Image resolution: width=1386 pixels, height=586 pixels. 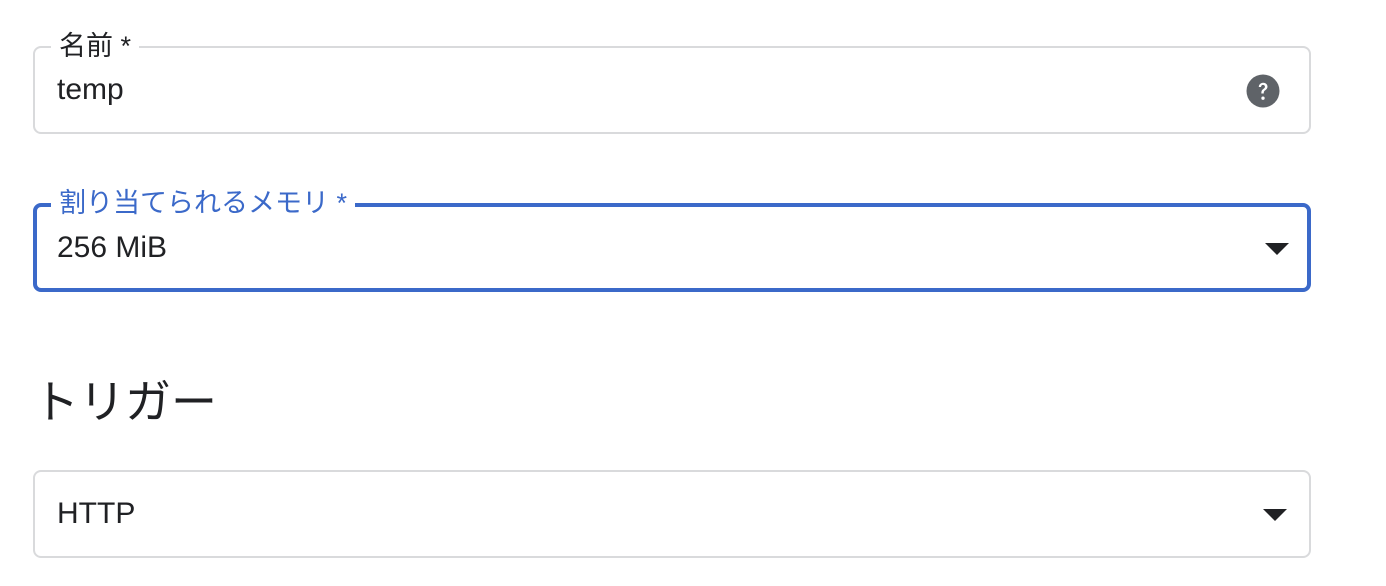 What do you see at coordinates (90, 90) in the screenshot?
I see `name-input: temp` at bounding box center [90, 90].